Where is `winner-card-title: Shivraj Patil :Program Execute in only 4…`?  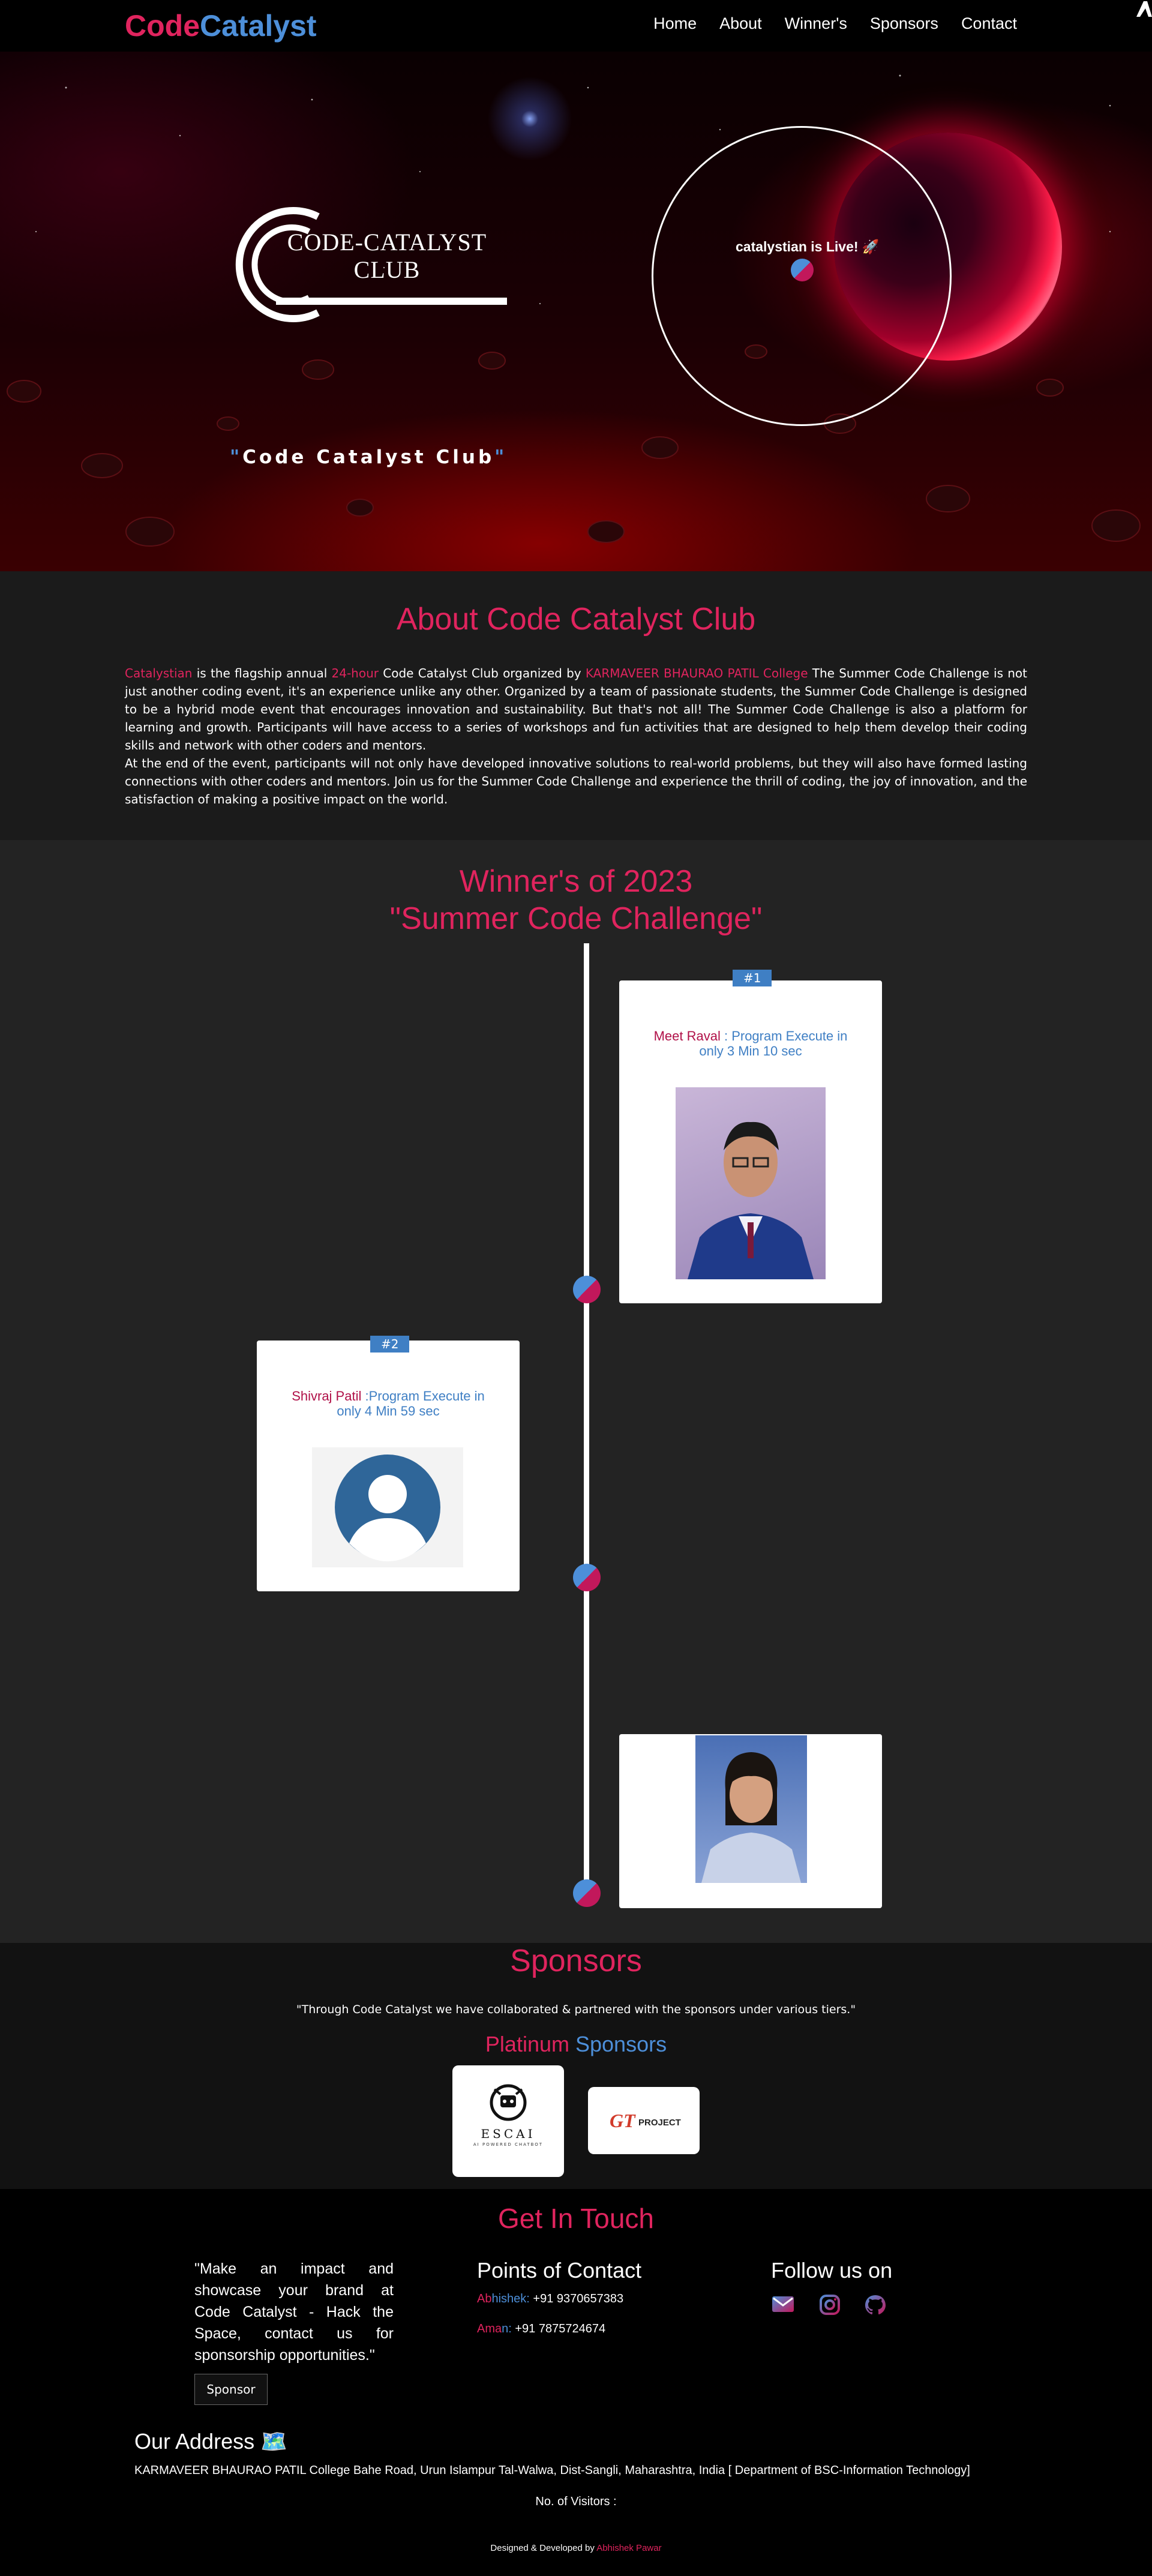 winner-card-title: Shivraj Patil :Program Execute in only 4… is located at coordinates (388, 1404).